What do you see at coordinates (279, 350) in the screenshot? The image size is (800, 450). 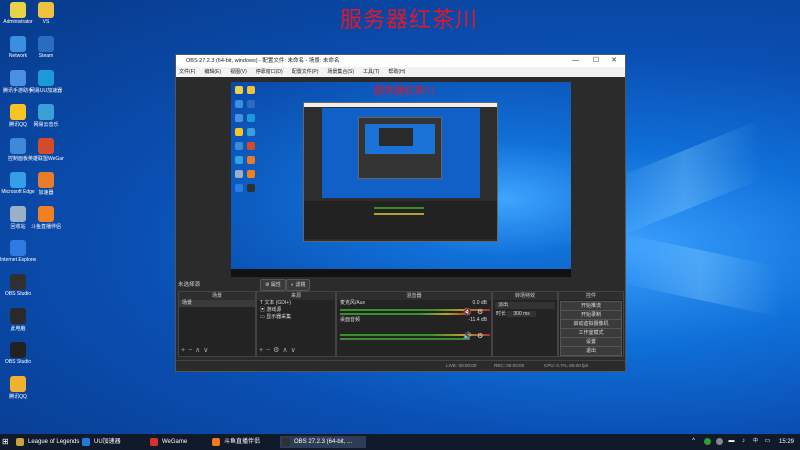 I see `sources-toolbar: +−⚙∧∨` at bounding box center [279, 350].